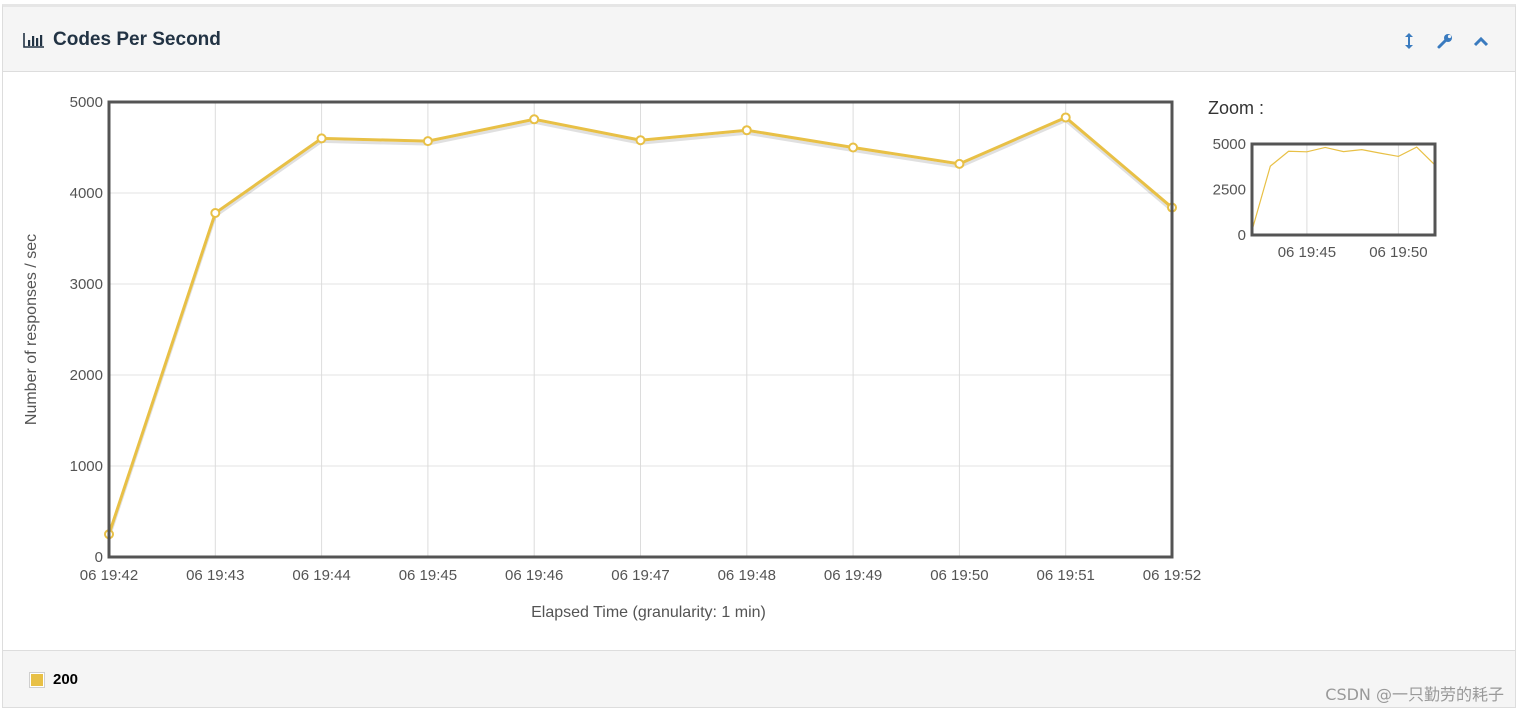 The width and height of the screenshot is (1518, 711). I want to click on panel-tools, so click(1445, 41).